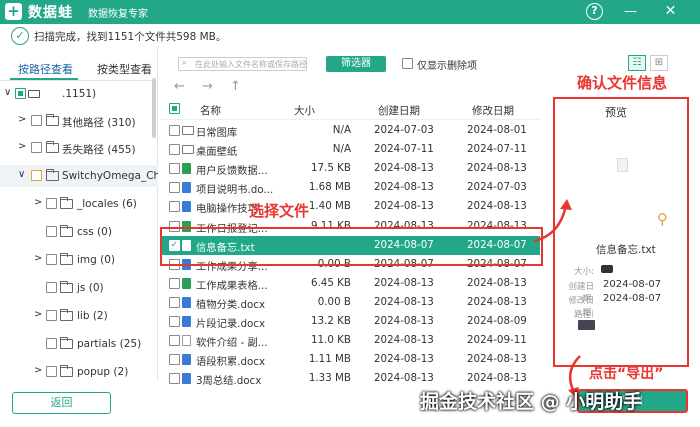 The width and height of the screenshot is (700, 427). Describe the element at coordinates (330, 168) in the screenshot. I see `file-size: 17.5 KB` at that location.